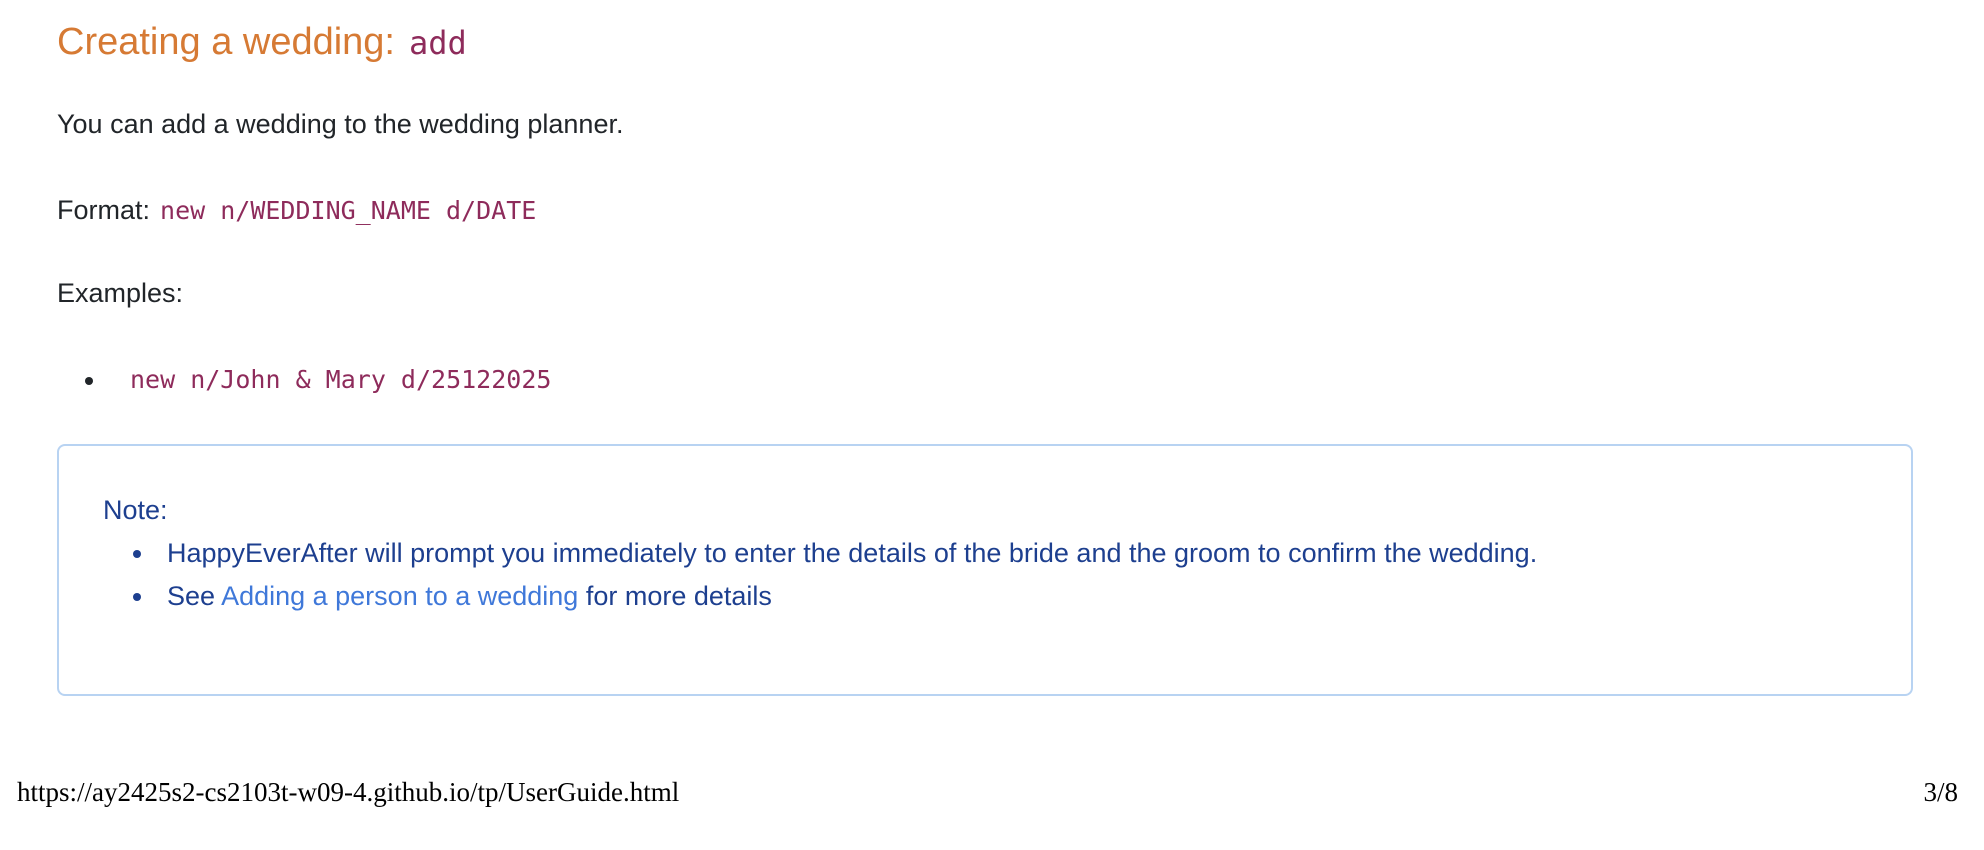 This screenshot has height=850, width=1984. Describe the element at coordinates (399, 596) in the screenshot. I see `adding-person-link: Adding a person to a wedding` at that location.